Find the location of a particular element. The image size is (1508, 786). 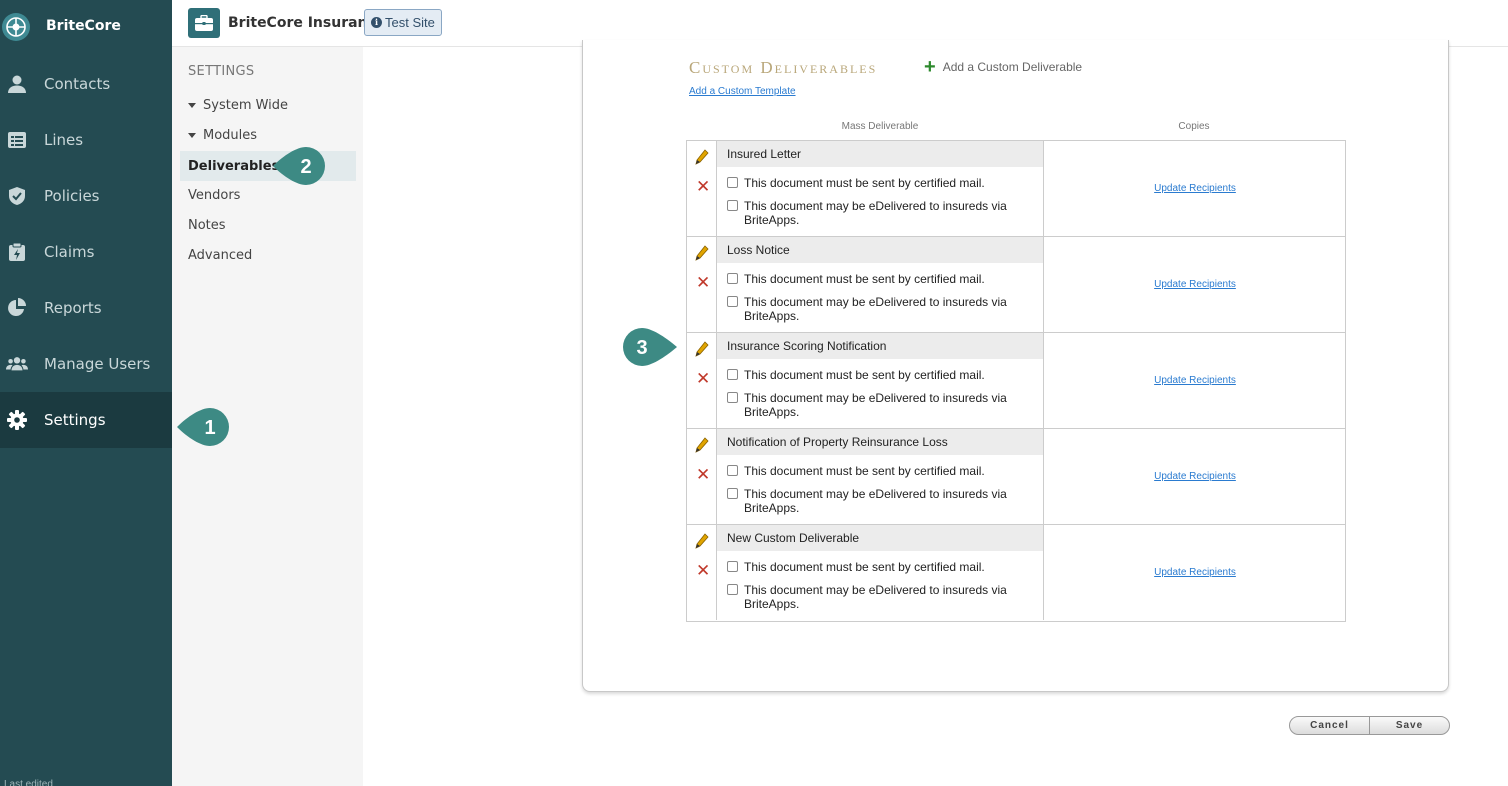

nav-item-policies: Policies is located at coordinates (86, 196).